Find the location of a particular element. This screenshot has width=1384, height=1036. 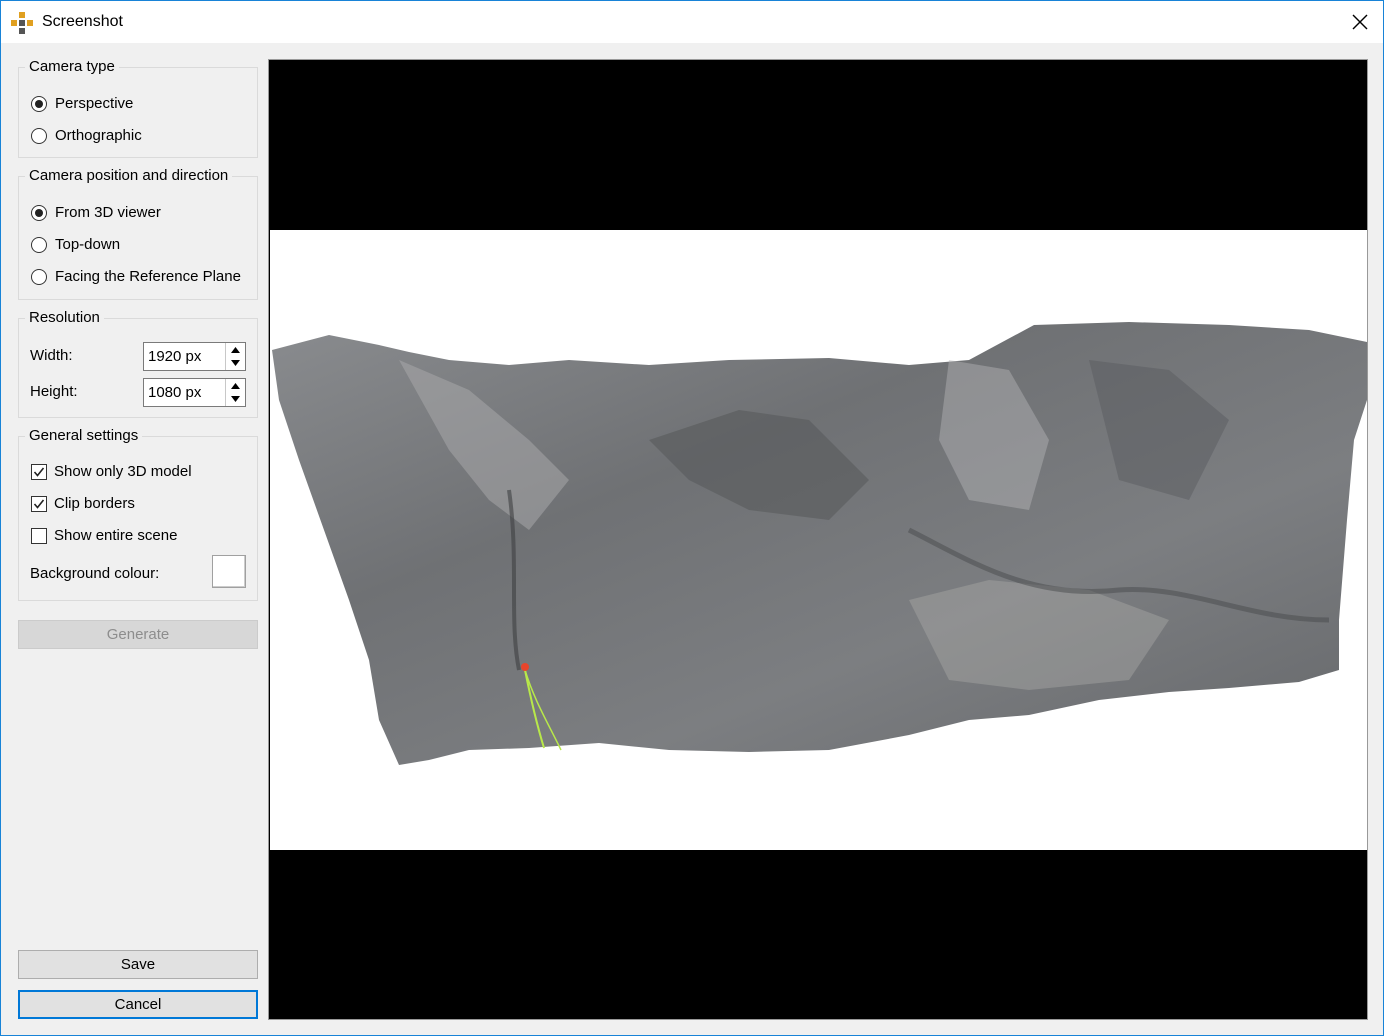

facing-reference-plane-label: Facing the Reference Plane is located at coordinates (148, 276).